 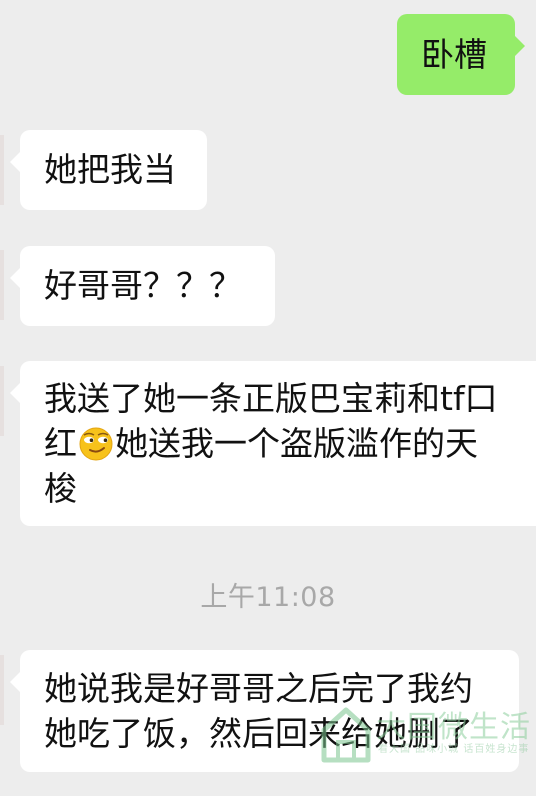 I want to click on message-line: 我送了她一条正版巴宝莉和tf口, so click(x=271, y=398).